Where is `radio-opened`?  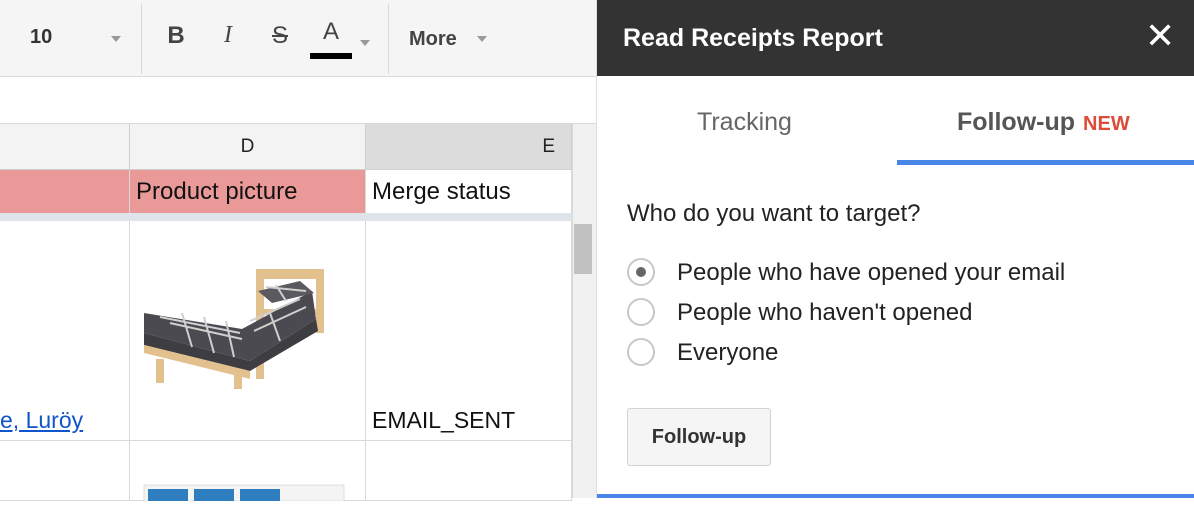 radio-opened is located at coordinates (641, 272).